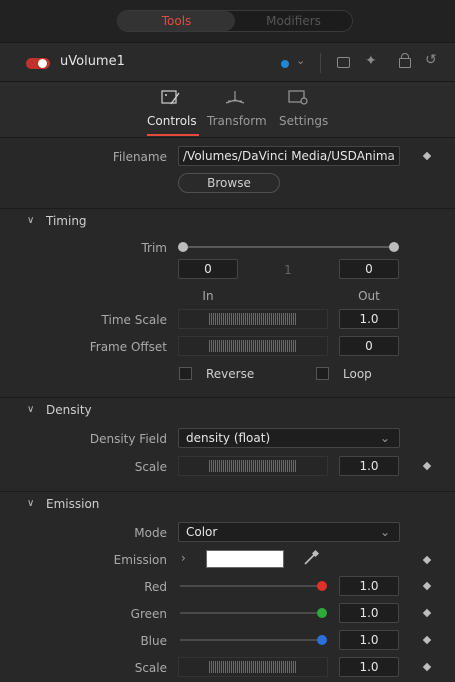 The image size is (455, 682). What do you see at coordinates (150, 533) in the screenshot?
I see `mode-label: Mode` at bounding box center [150, 533].